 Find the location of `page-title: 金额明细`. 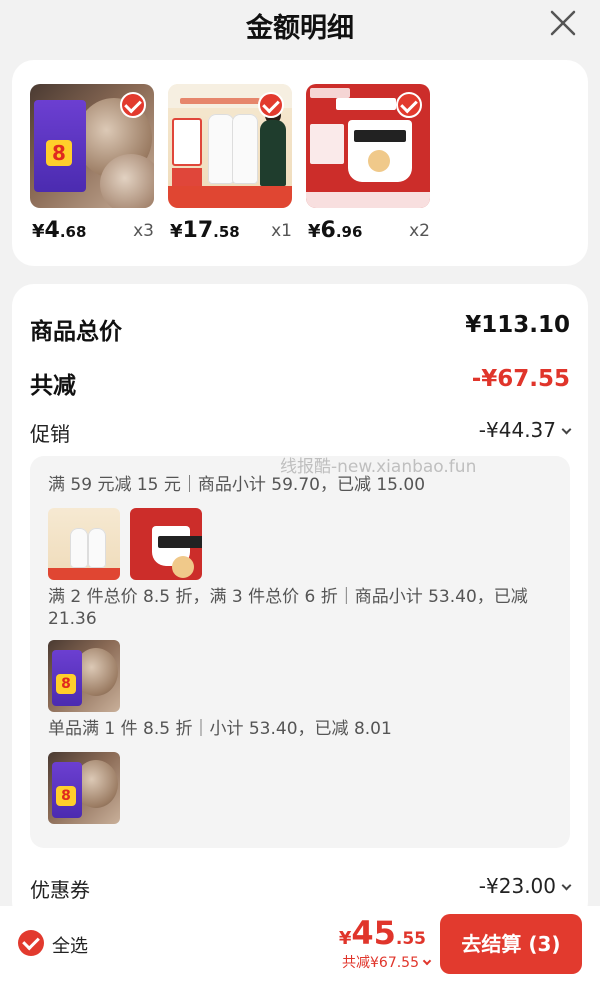

page-title: 金额明细 is located at coordinates (300, 28).